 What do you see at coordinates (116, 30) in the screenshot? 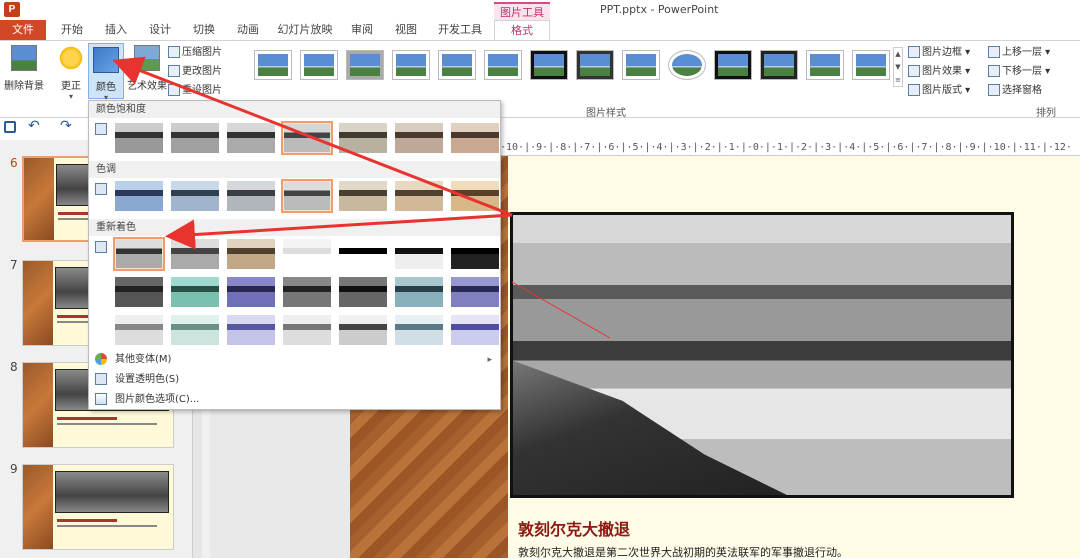
I see `tab-insert: 插入` at bounding box center [116, 30].